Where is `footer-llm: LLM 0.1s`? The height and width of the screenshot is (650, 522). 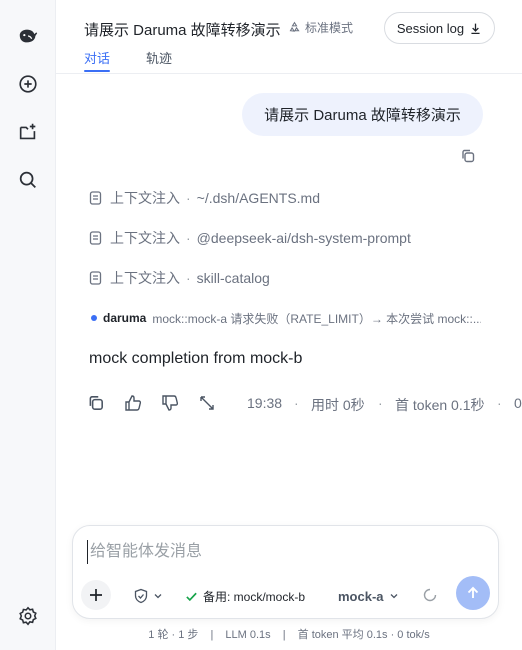 footer-llm: LLM 0.1s is located at coordinates (248, 635).